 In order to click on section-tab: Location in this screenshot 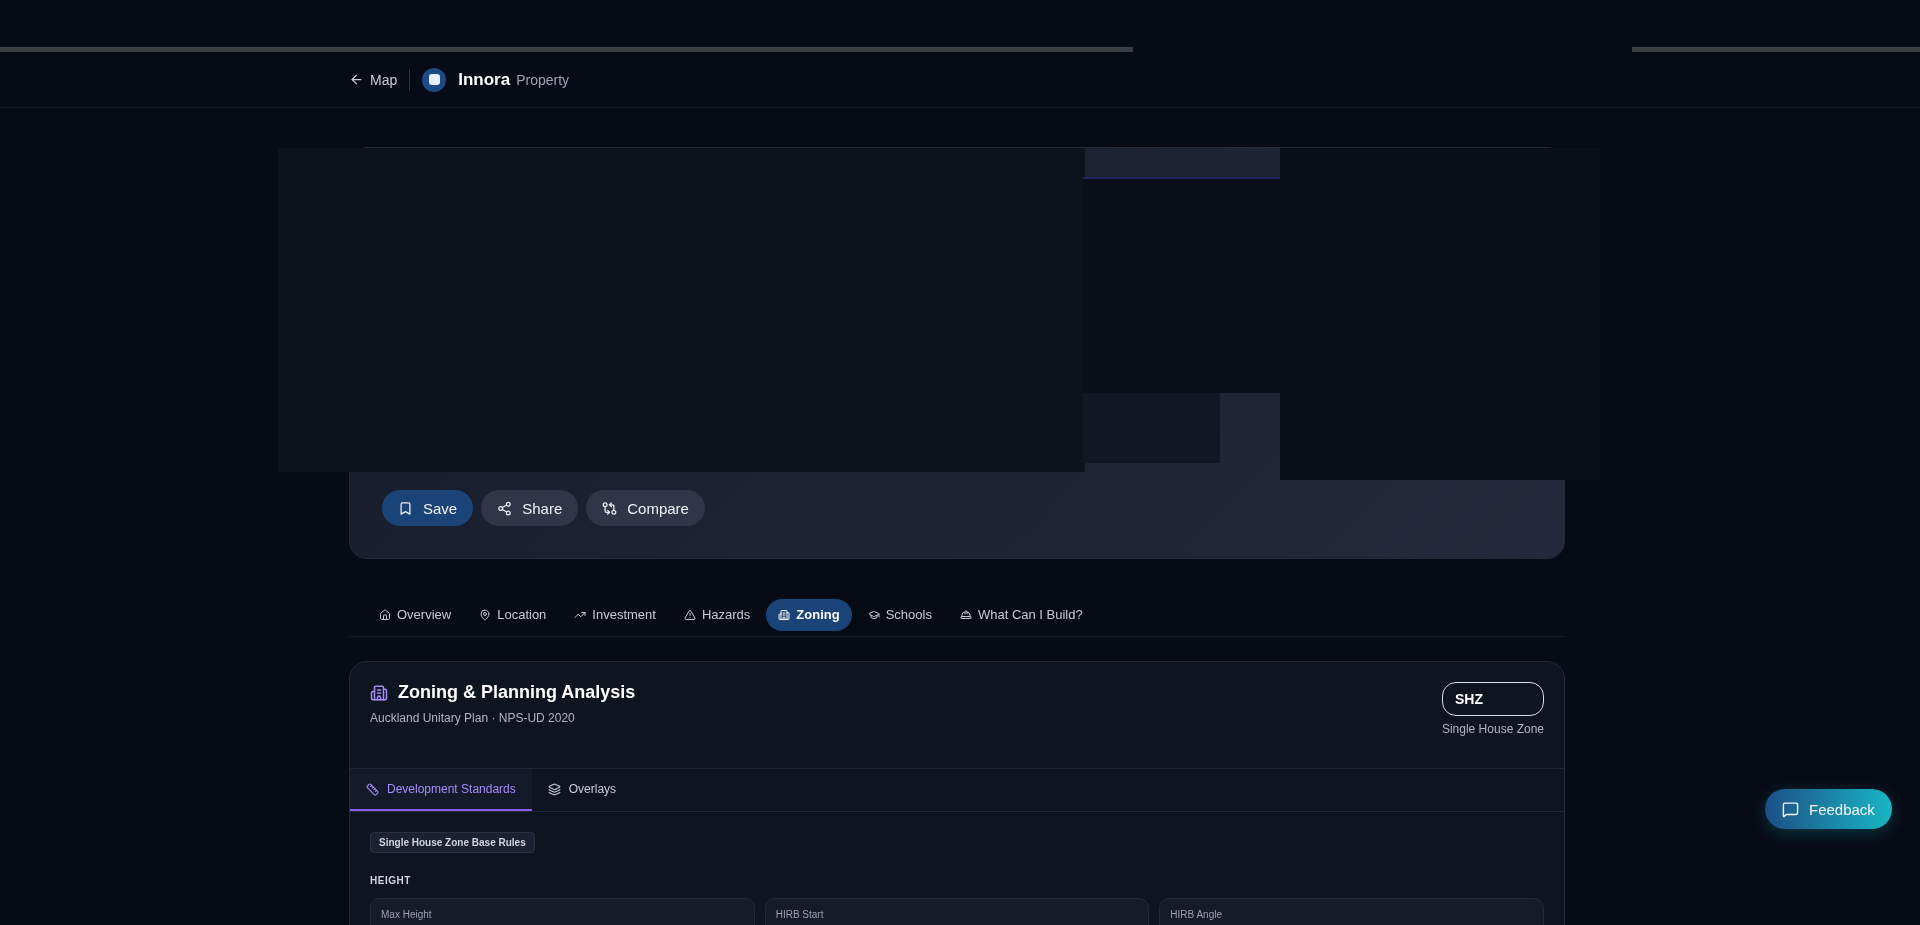, I will do `click(513, 614)`.